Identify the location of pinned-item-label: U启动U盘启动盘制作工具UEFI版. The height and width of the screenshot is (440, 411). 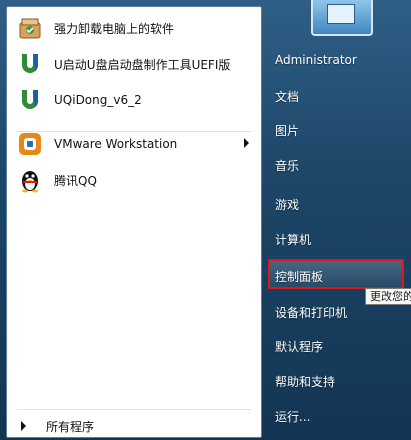
(142, 64).